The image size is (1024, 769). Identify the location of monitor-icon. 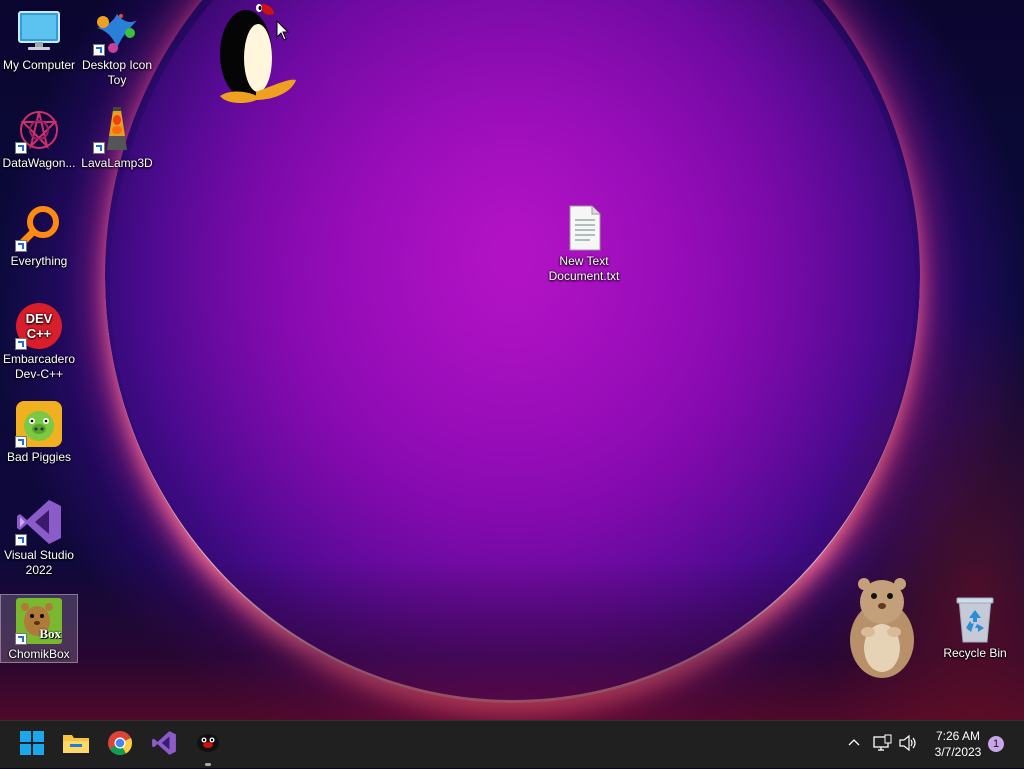
(39, 32).